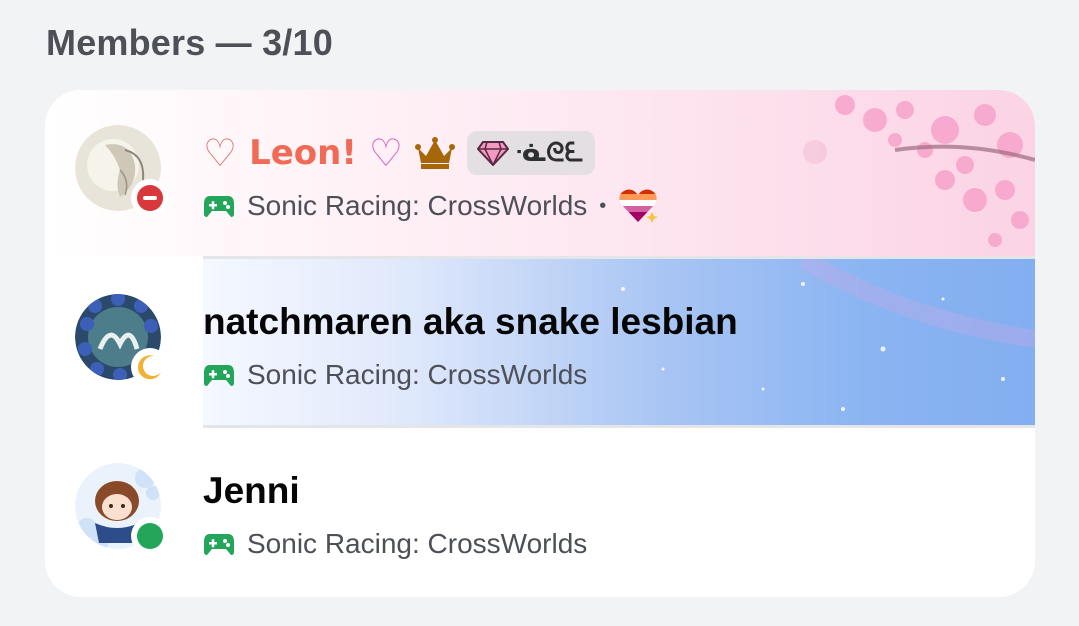 This screenshot has height=626, width=1079. I want to click on member-name: natchmaren aka snake lesbian, so click(470, 322).